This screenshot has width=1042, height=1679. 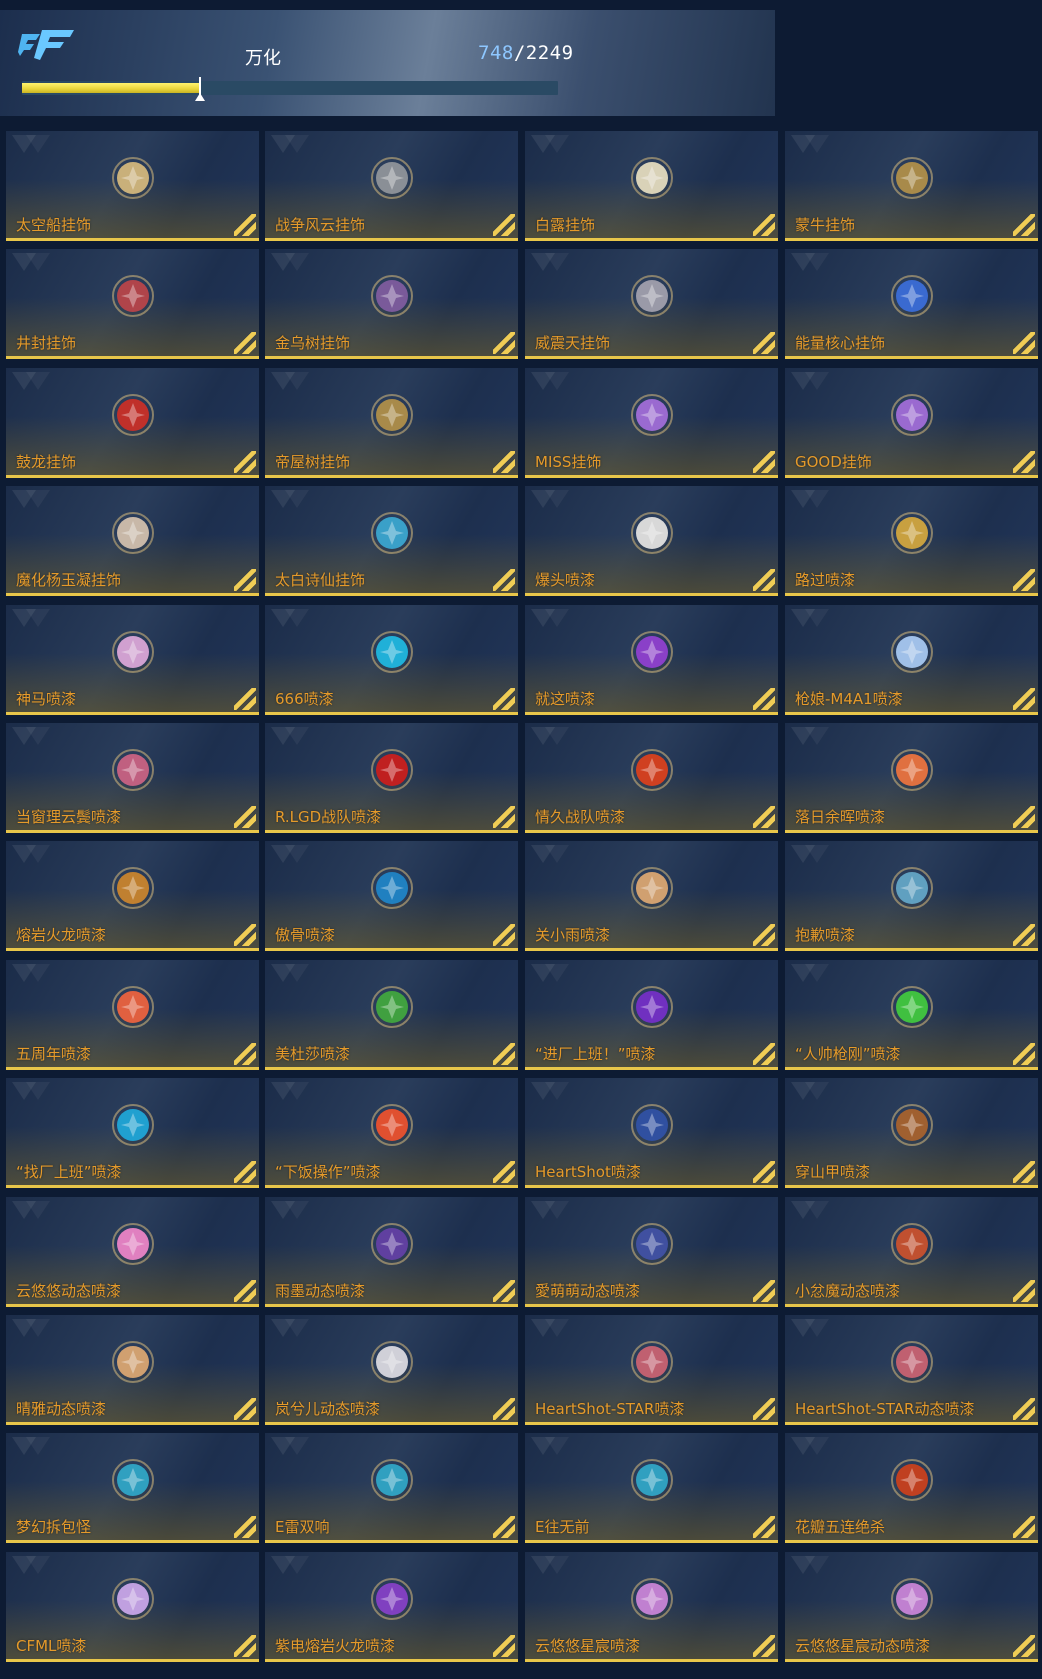 I want to click on item-card: “进厂上班！”喷漆, so click(x=651, y=1015).